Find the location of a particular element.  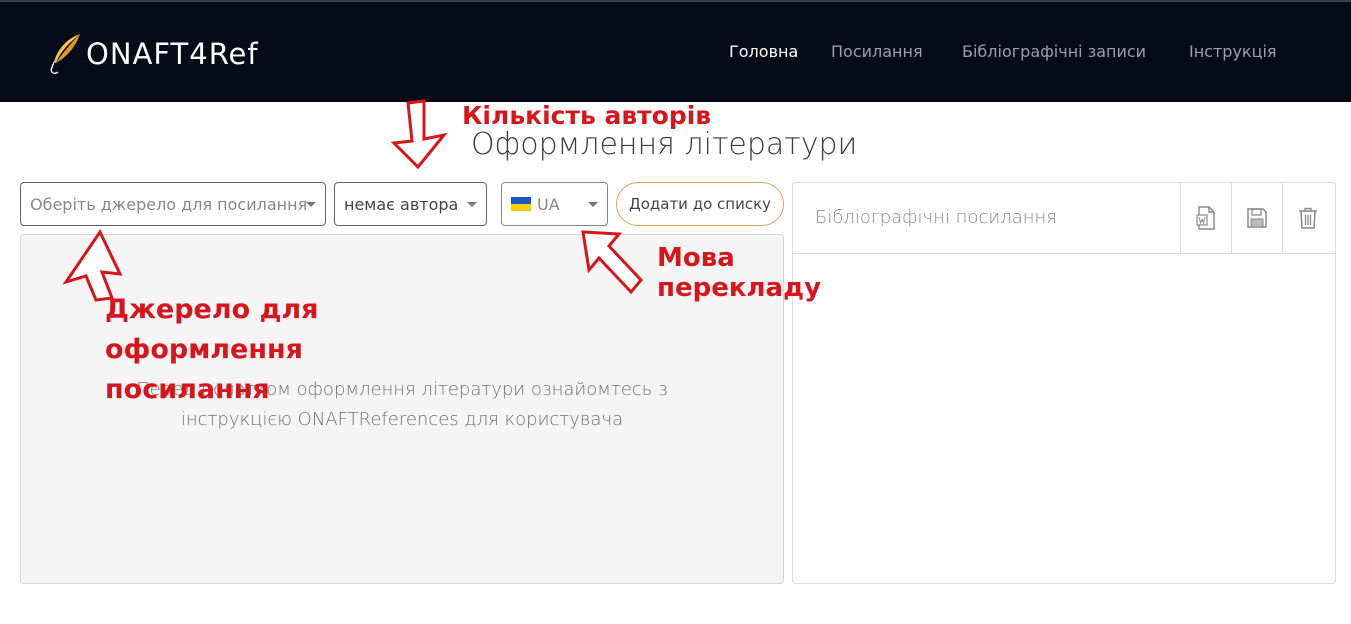

annotation-arrow-down-icon is located at coordinates (419, 134).